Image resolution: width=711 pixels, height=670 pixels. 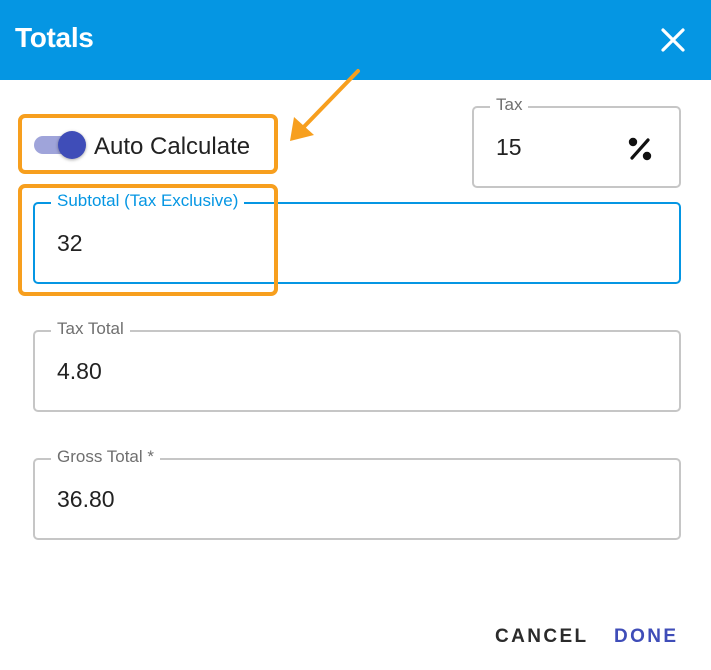 What do you see at coordinates (640, 149) in the screenshot?
I see `percent-icon` at bounding box center [640, 149].